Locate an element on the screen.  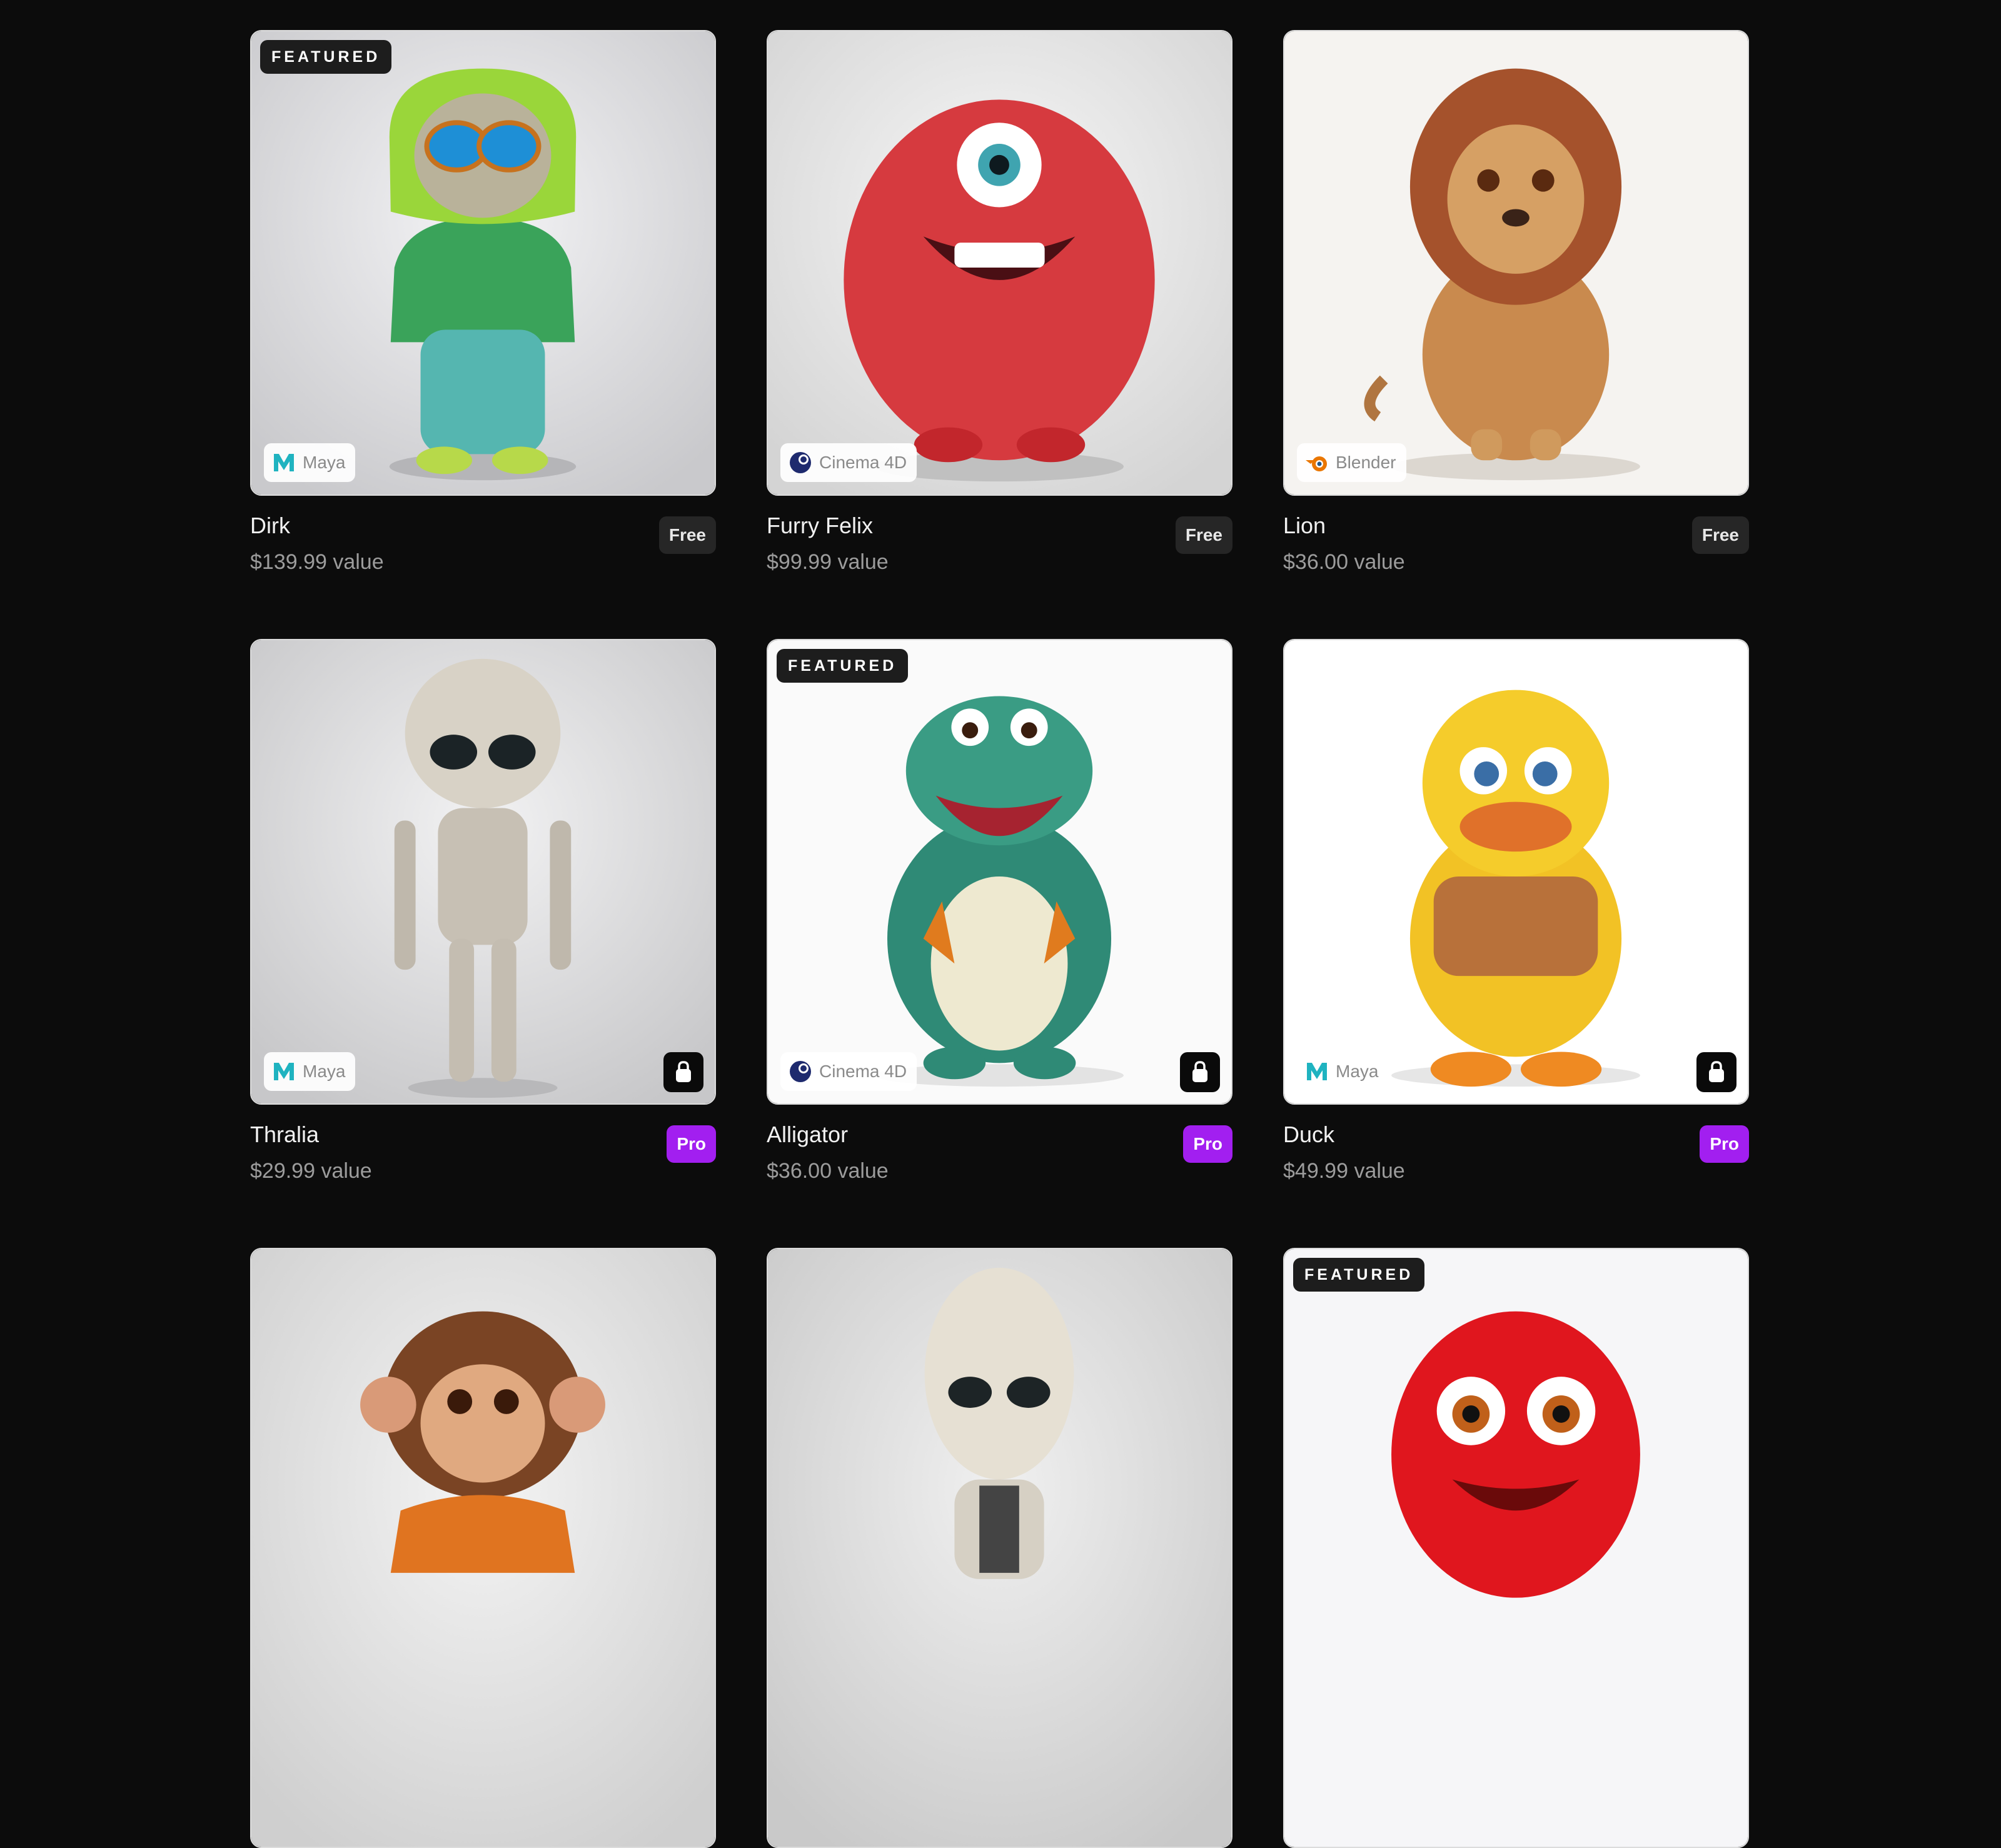
card-furry-felix: Cinema 4D Furry Felix $99.99 value Free is located at coordinates (1000, 304).